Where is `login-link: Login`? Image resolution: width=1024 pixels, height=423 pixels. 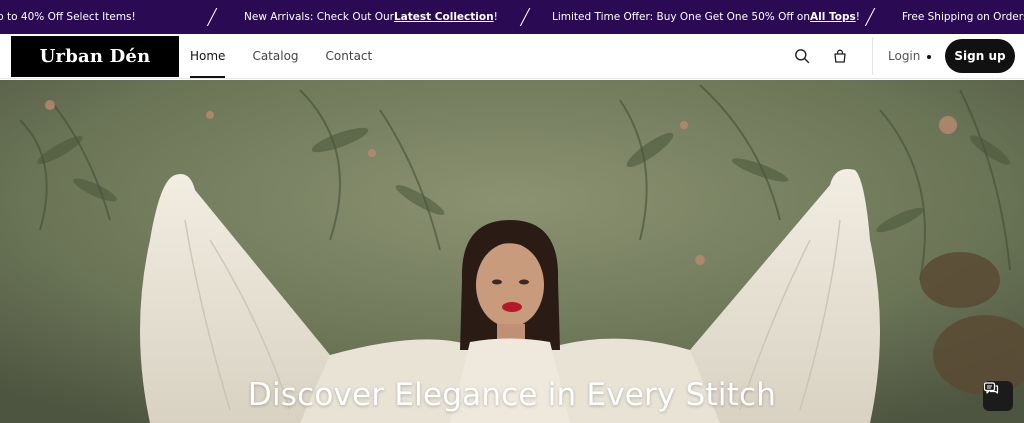 login-link: Login is located at coordinates (904, 56).